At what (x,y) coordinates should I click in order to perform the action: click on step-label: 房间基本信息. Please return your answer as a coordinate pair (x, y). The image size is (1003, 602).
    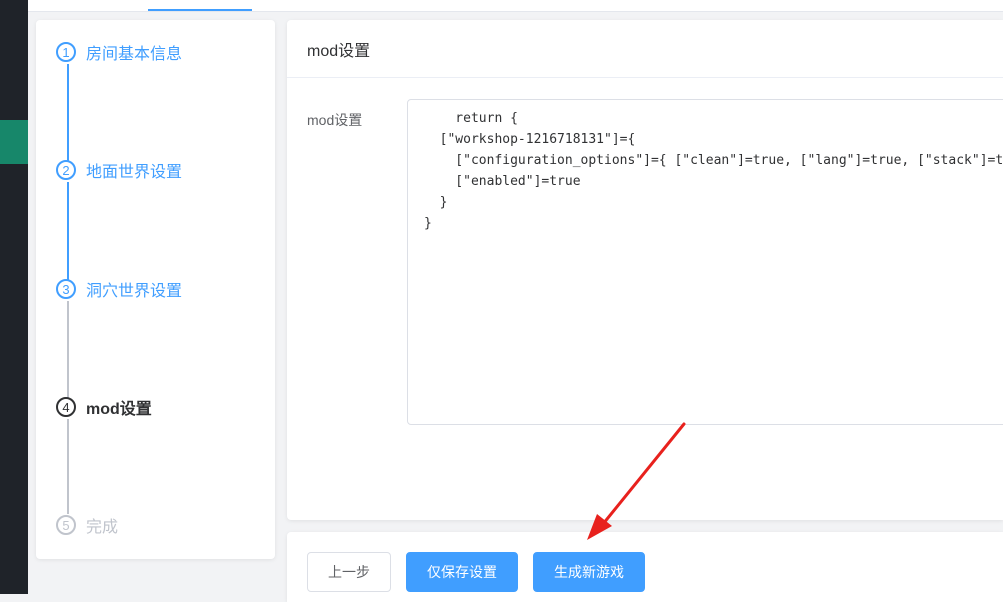
    Looking at the image, I should click on (134, 54).